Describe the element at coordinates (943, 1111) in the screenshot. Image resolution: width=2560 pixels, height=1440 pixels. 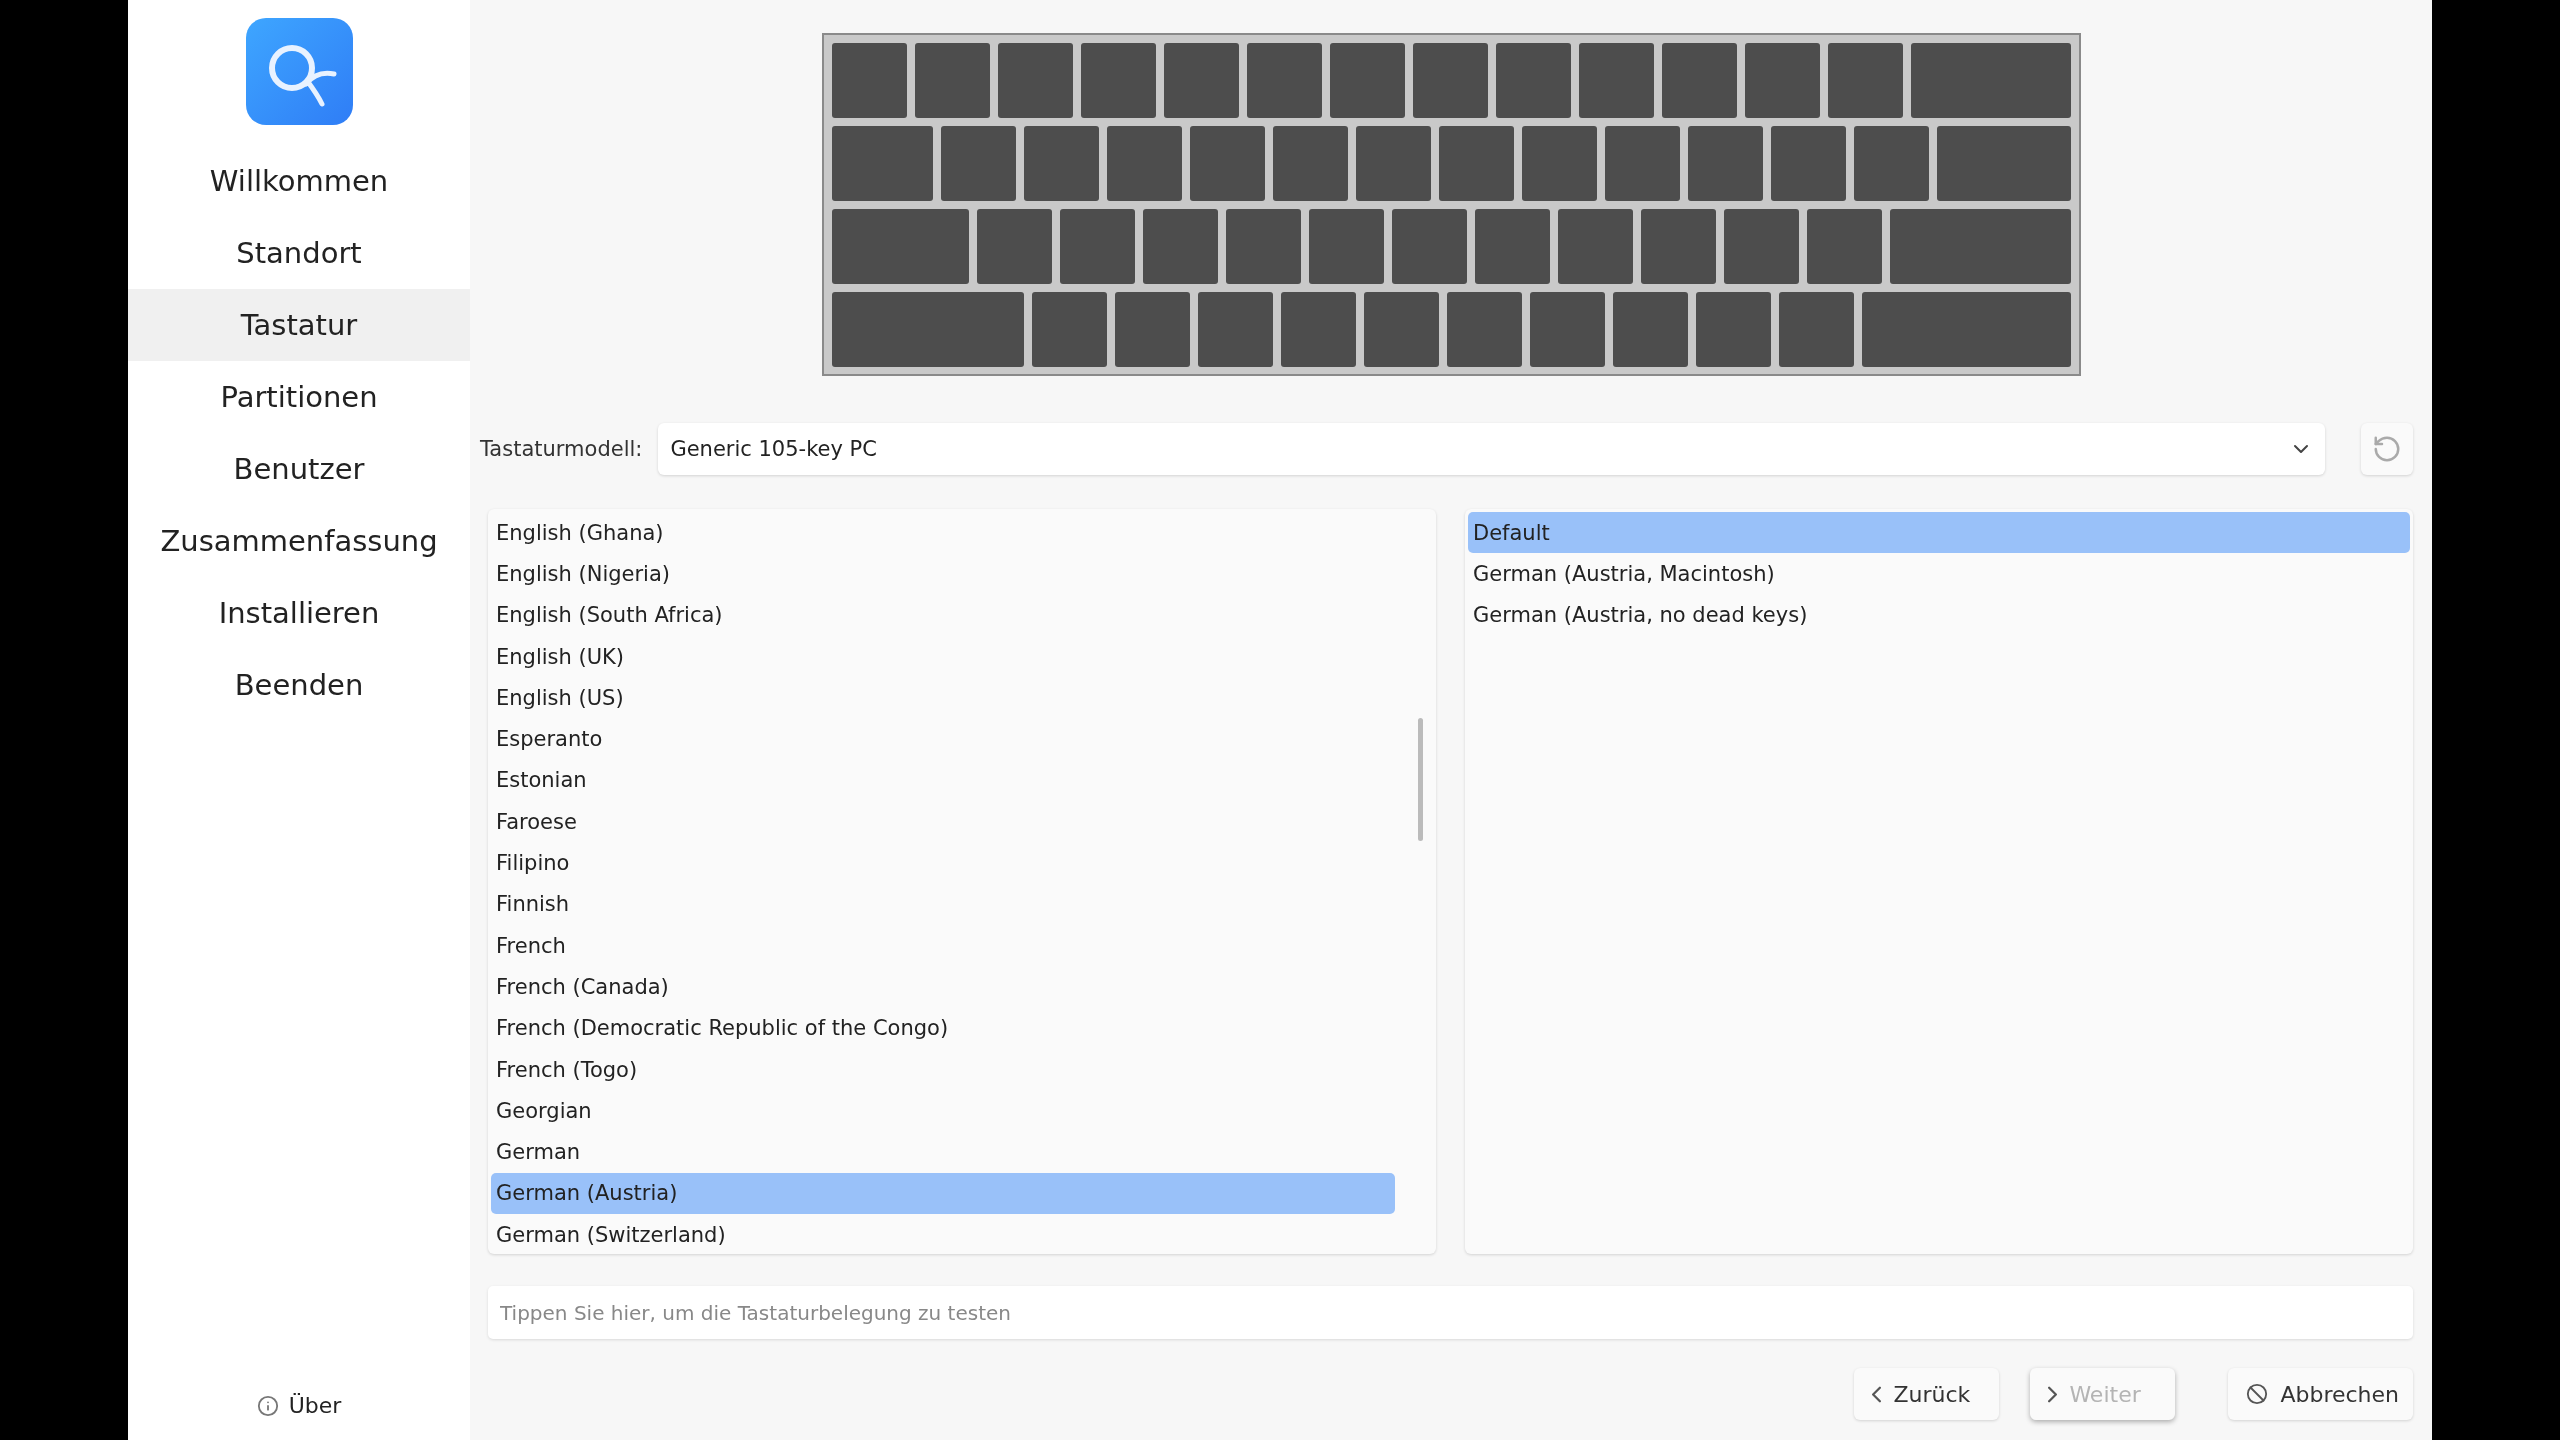
I see `layout-item: Georgian` at that location.